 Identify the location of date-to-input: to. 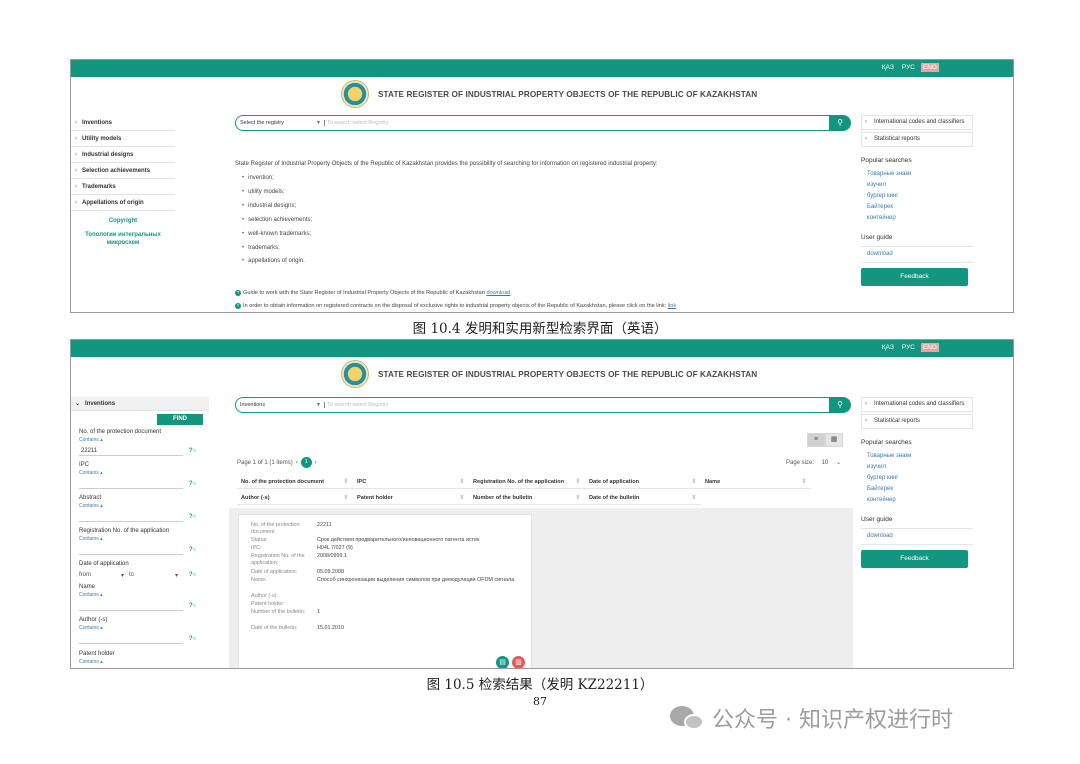
(131, 575).